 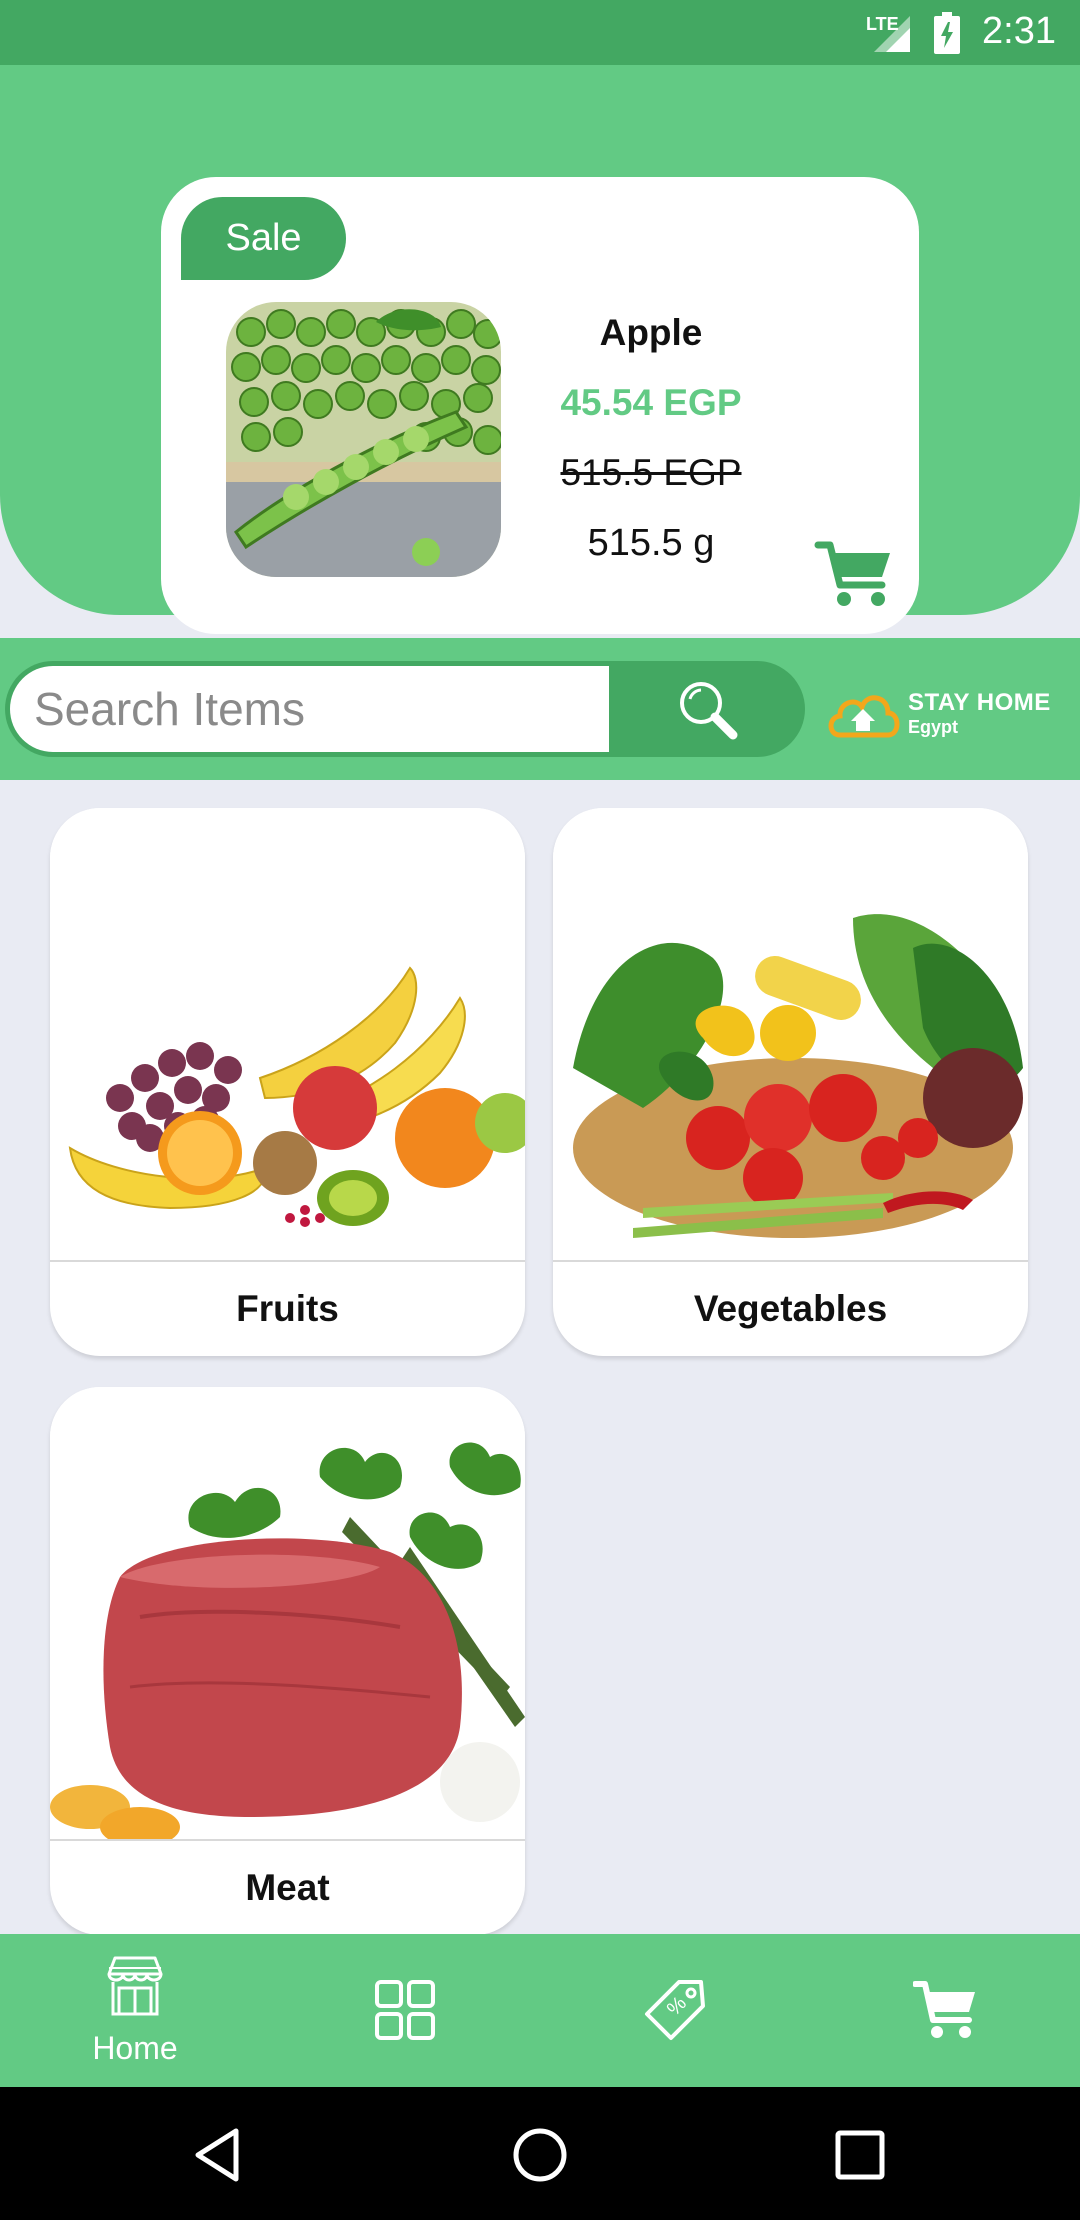 I want to click on nav-home: Home, so click(x=135, y=2010).